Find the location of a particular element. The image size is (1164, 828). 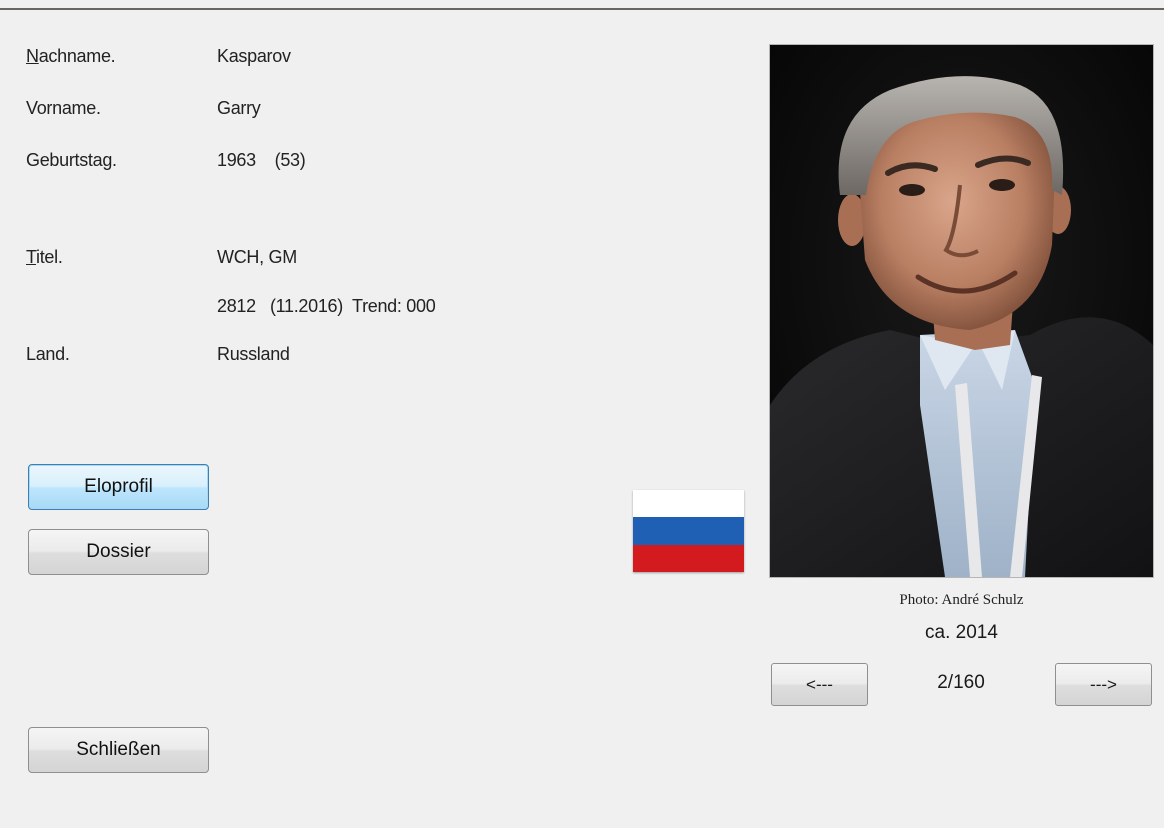

land-value: Russland is located at coordinates (253, 354).